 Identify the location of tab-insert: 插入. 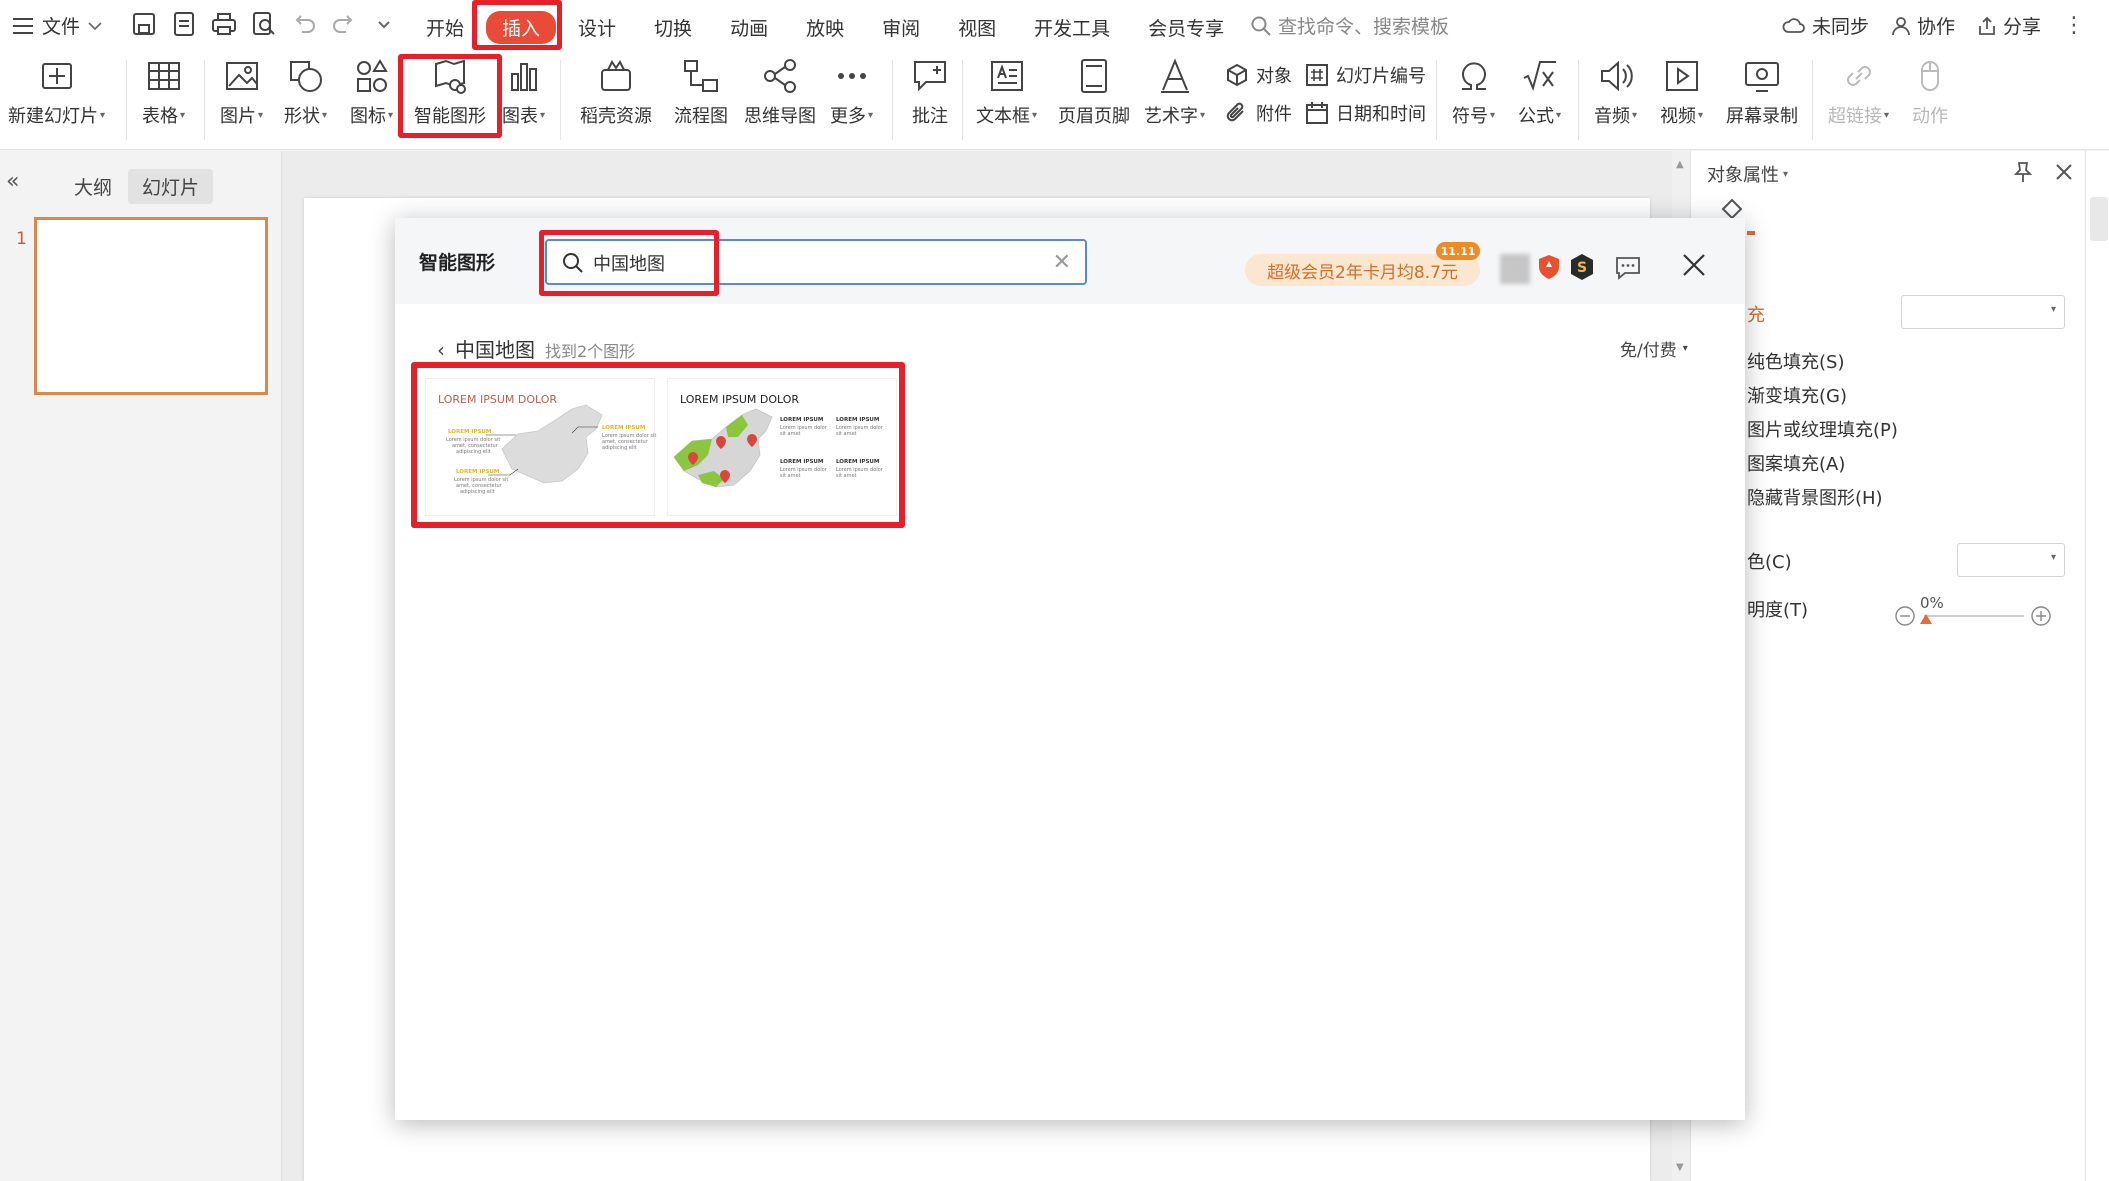
(521, 27).